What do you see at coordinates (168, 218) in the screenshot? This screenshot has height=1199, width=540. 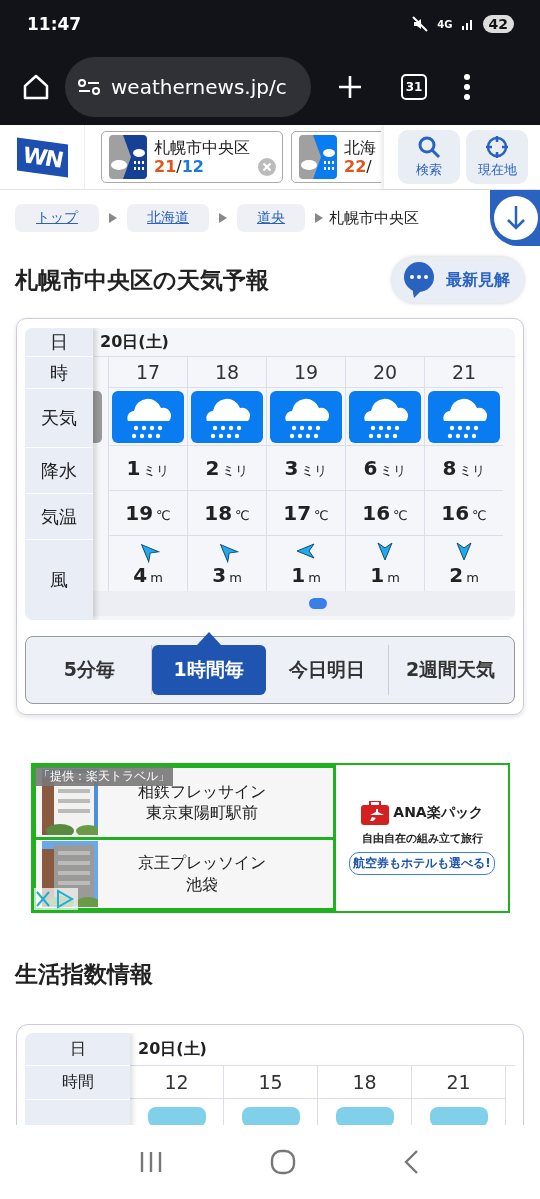 I see `breadcrumb-link: 北海道` at bounding box center [168, 218].